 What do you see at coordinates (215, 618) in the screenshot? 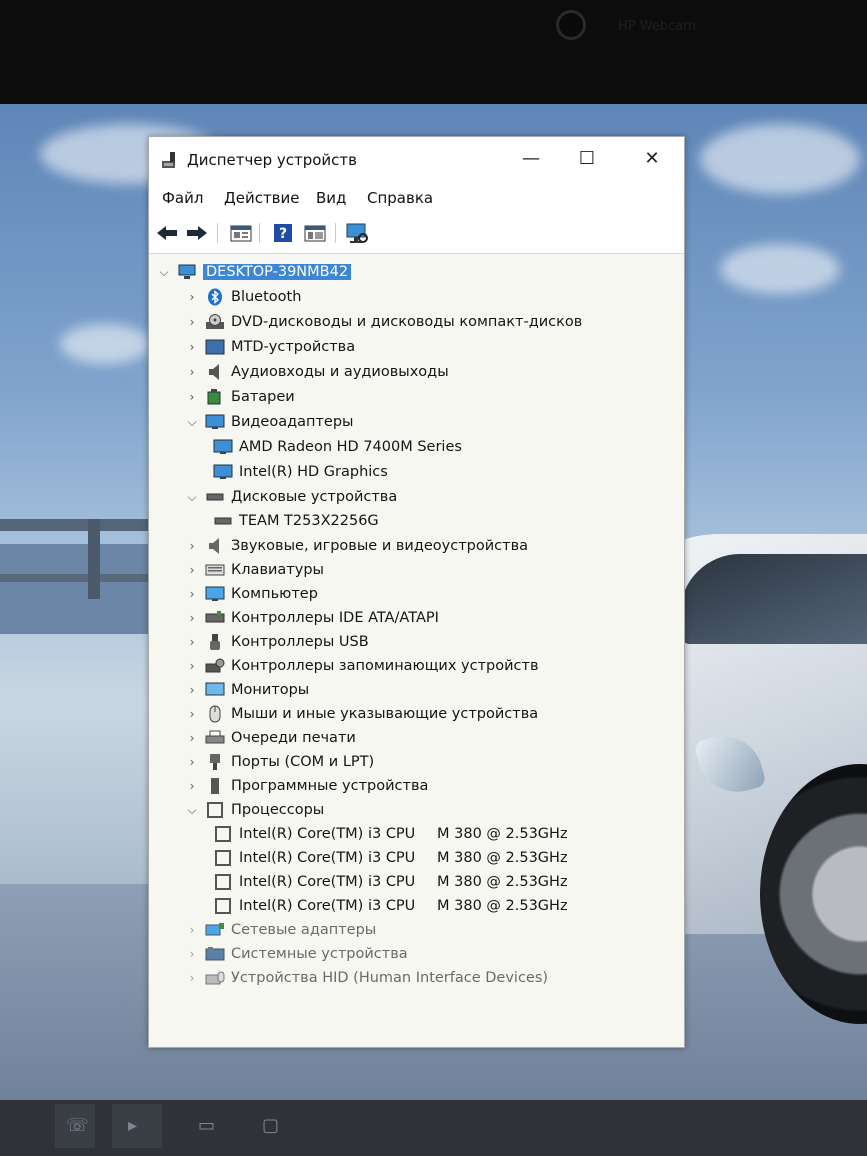
I see `ide-controller-icon` at bounding box center [215, 618].